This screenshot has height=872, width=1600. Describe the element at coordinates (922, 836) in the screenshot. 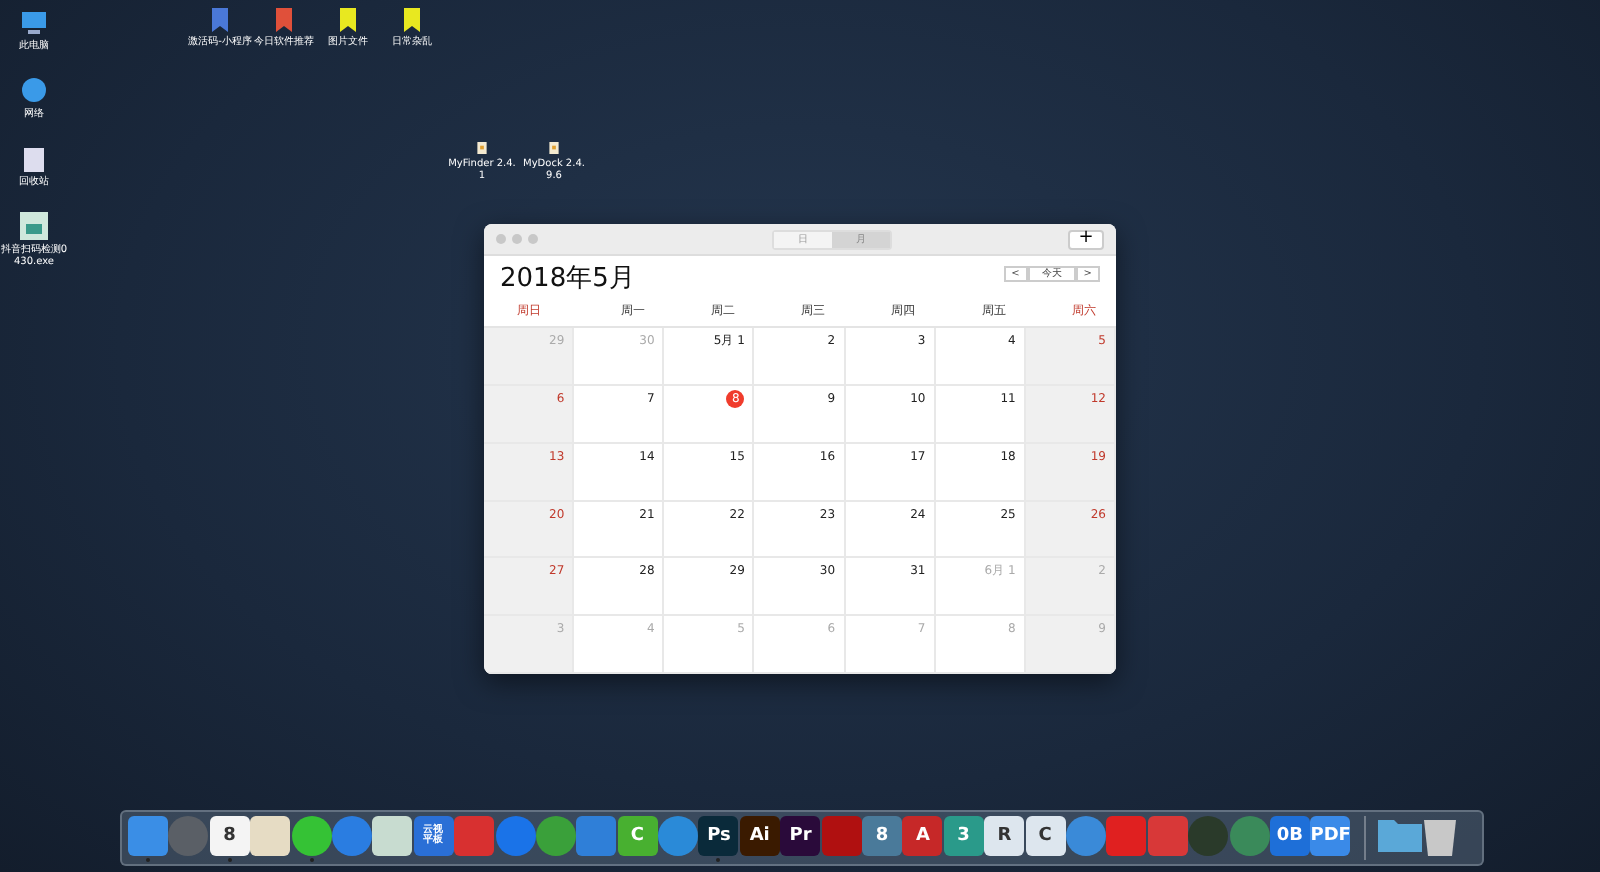

I see `app-icon: A` at that location.